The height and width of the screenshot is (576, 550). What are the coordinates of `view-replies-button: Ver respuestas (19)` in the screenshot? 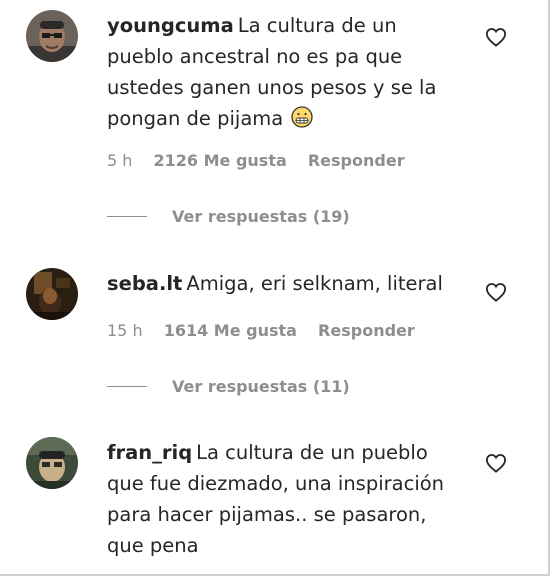 It's located at (228, 216).